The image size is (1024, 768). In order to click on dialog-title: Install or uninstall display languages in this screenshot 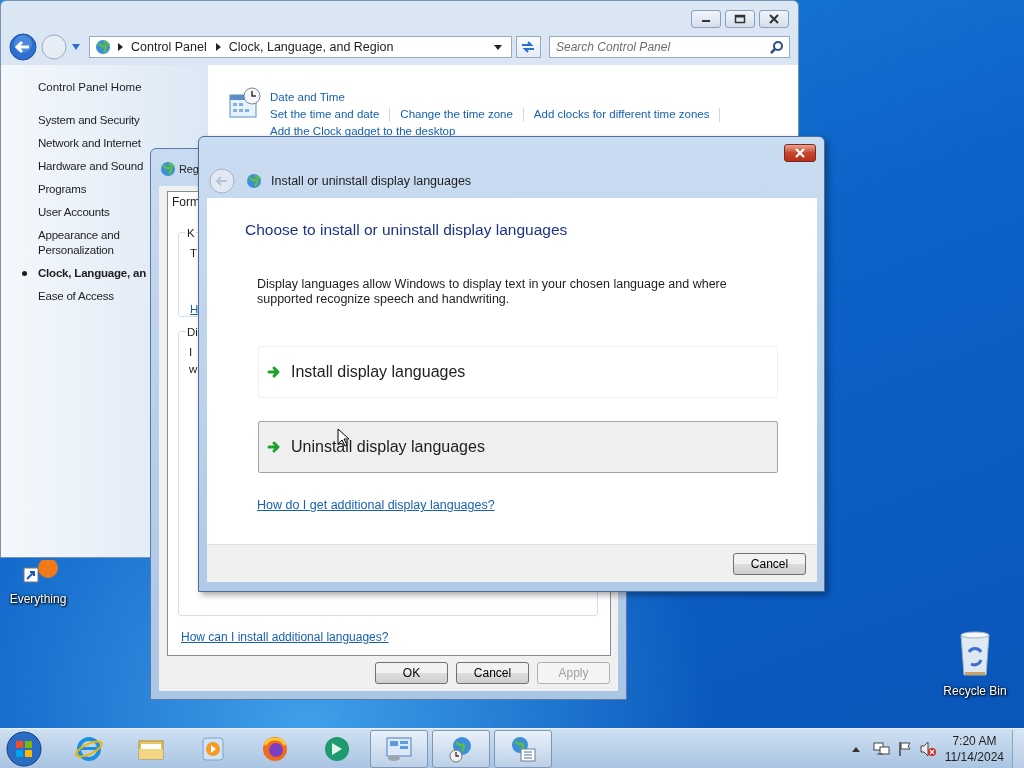, I will do `click(371, 181)`.